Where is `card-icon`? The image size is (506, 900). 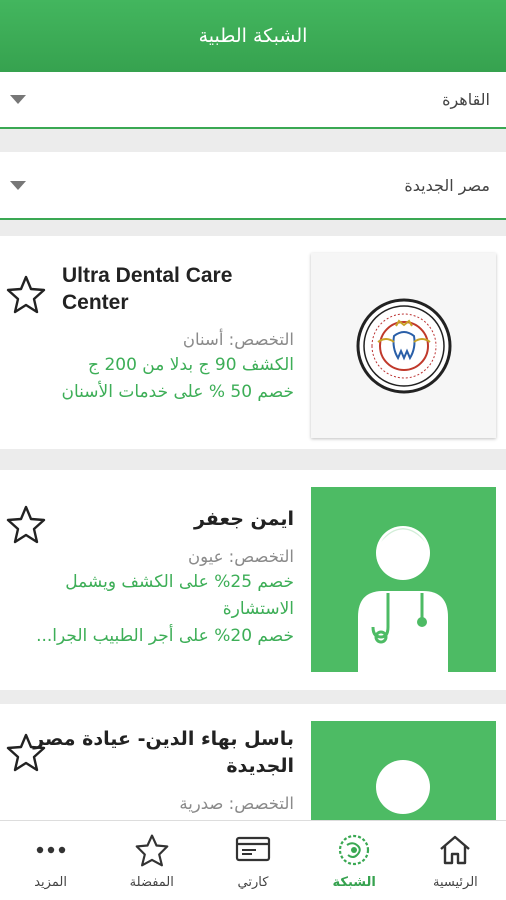
card-icon is located at coordinates (253, 850).